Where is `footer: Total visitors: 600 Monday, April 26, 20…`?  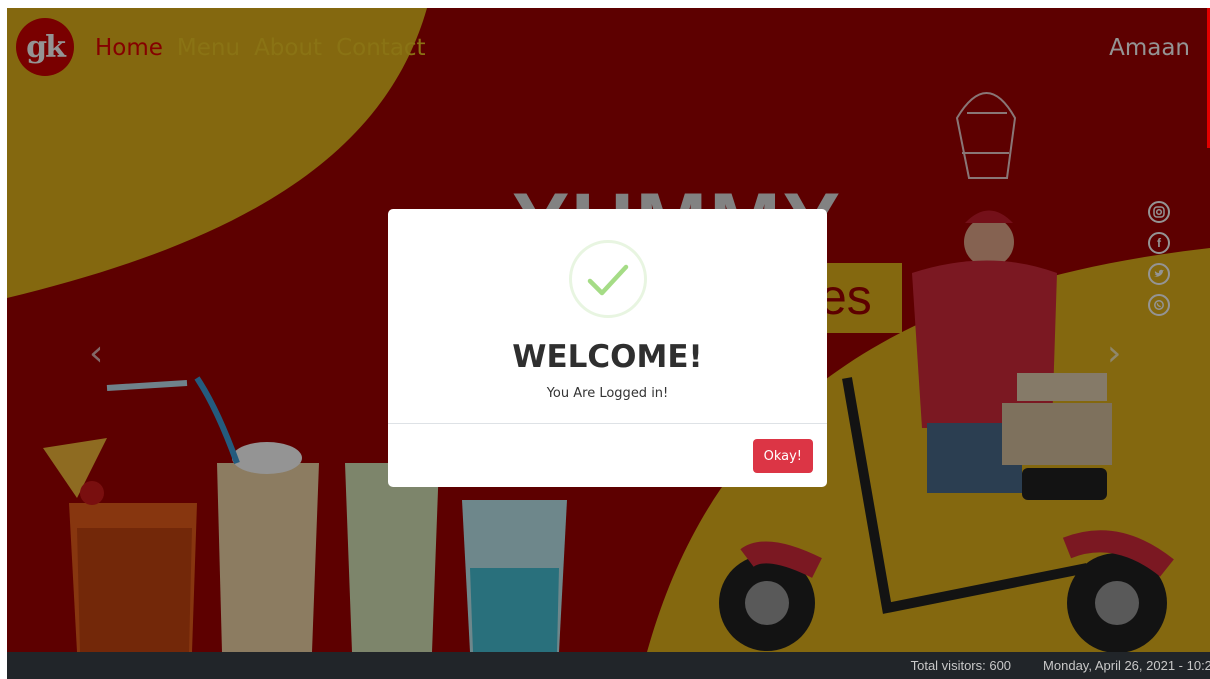
footer: Total visitors: 600 Monday, April 26, 20… is located at coordinates (608, 665).